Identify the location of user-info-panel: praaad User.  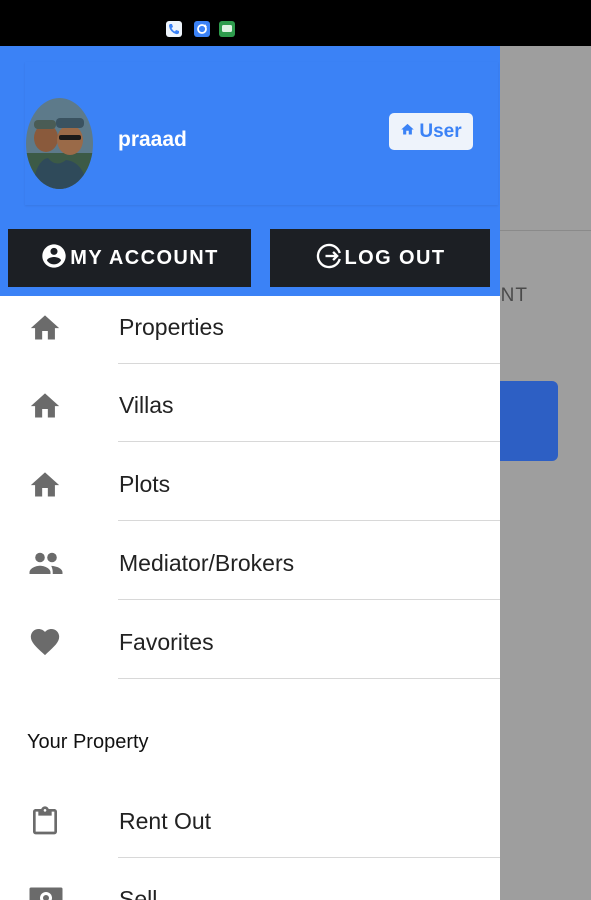
(261, 133).